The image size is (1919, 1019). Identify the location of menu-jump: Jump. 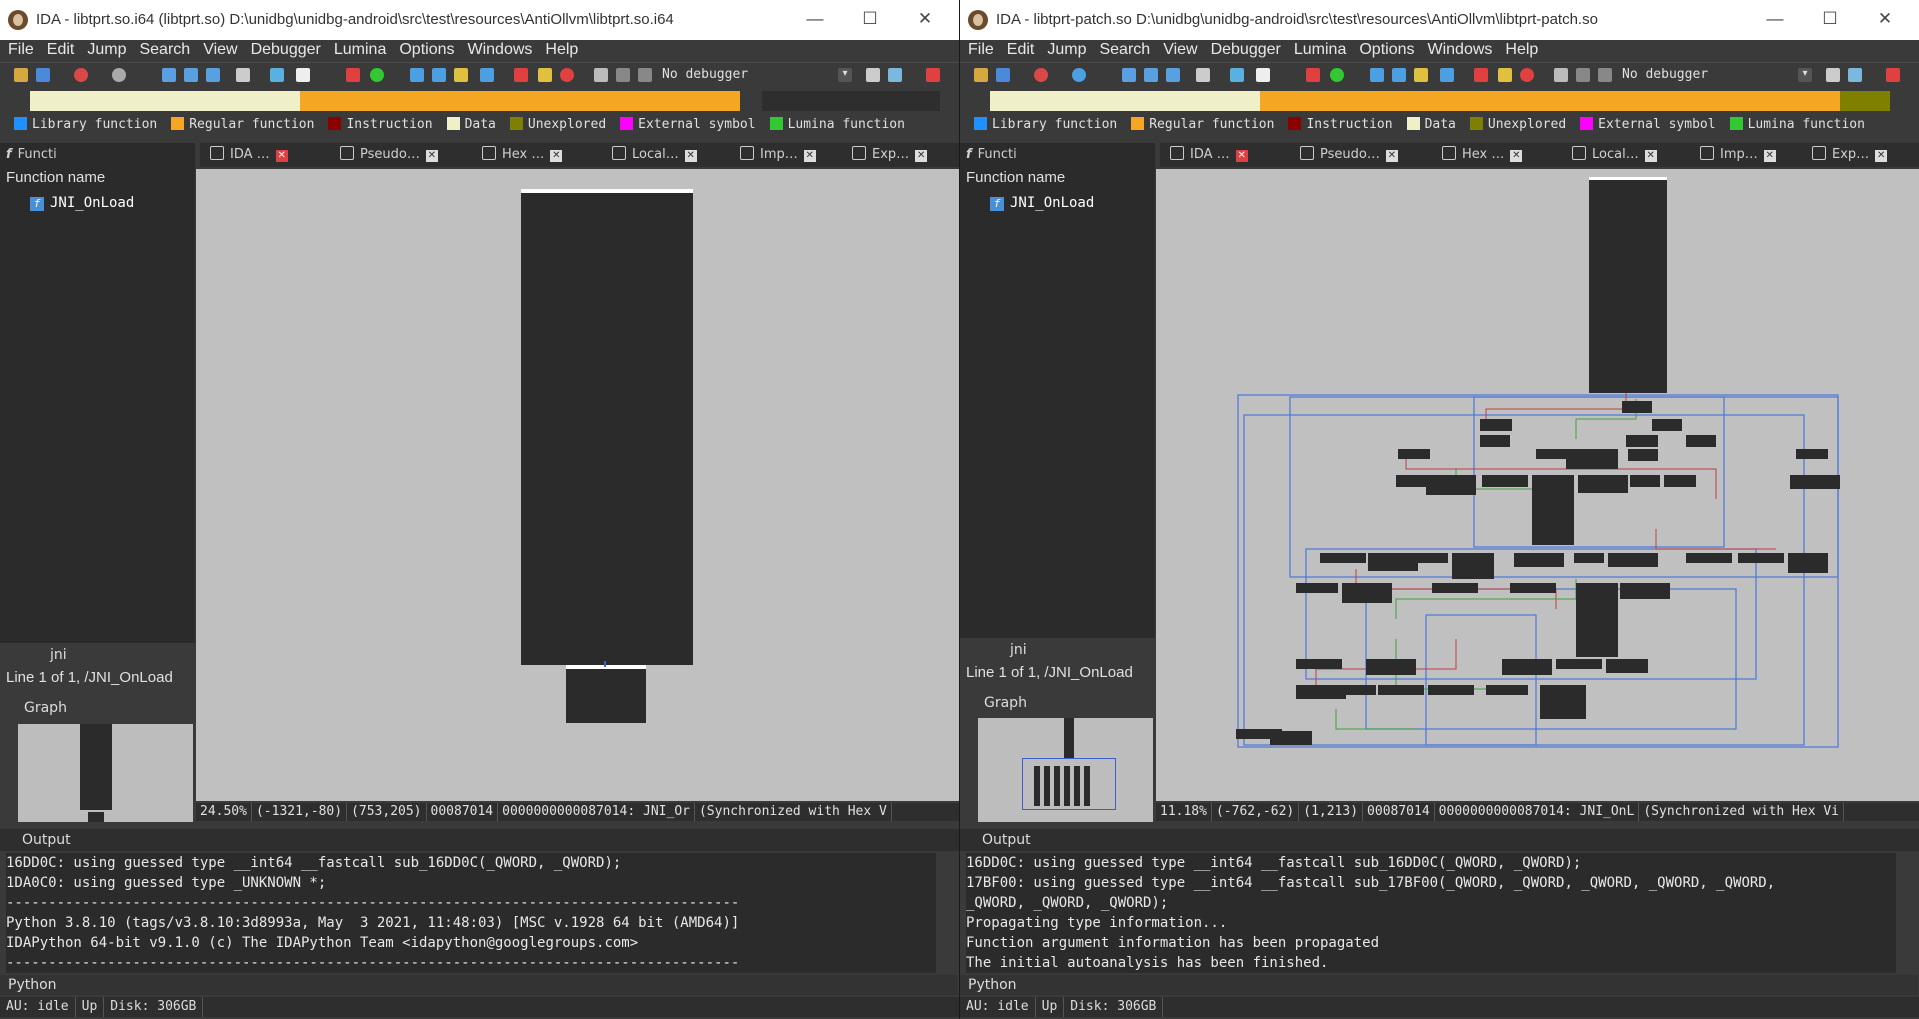
(105, 49).